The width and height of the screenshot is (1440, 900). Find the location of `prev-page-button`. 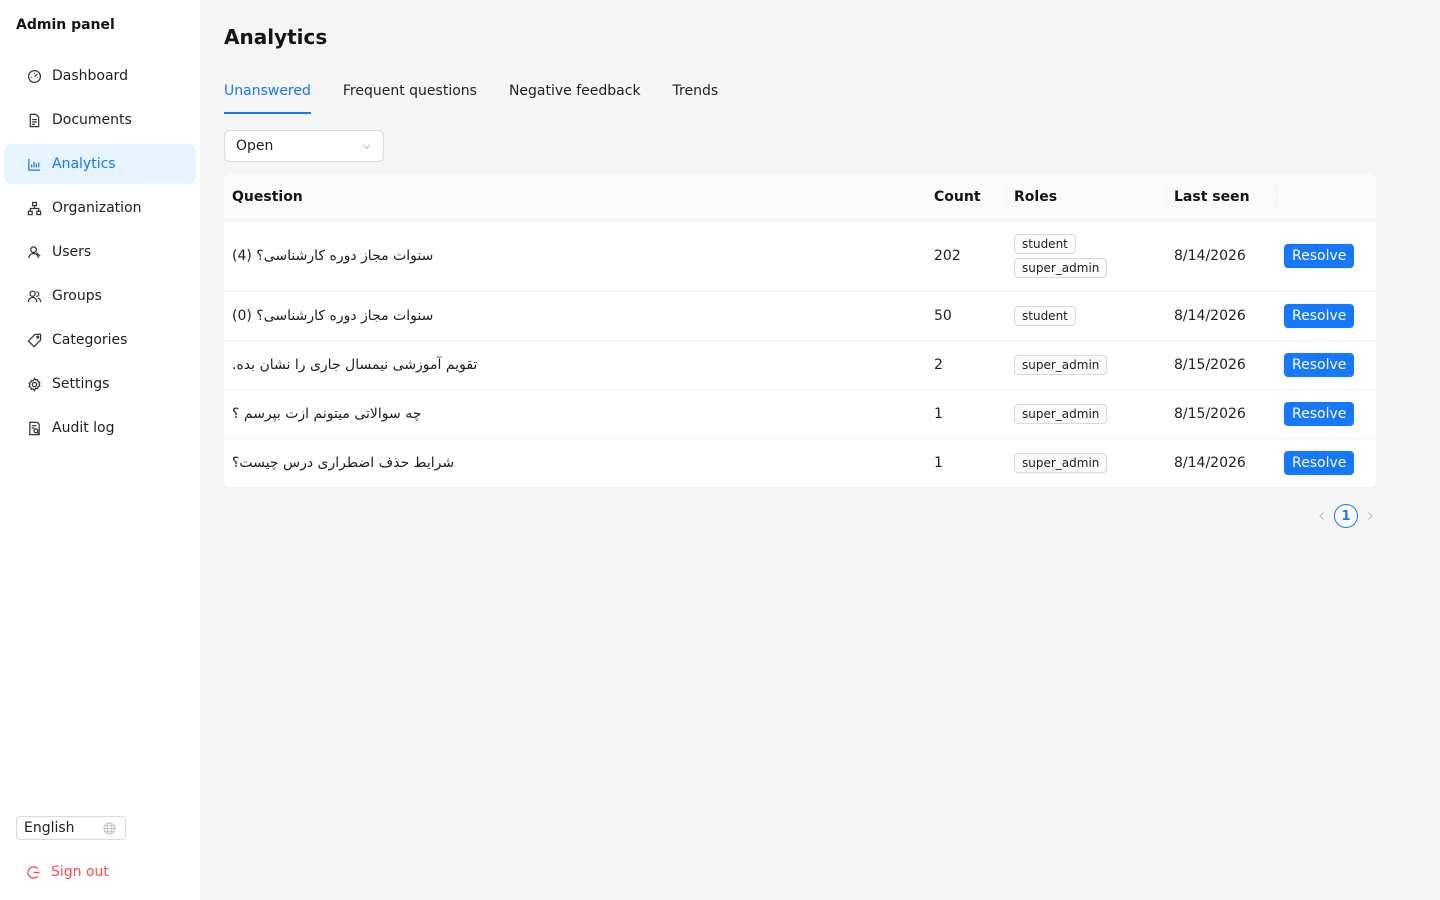

prev-page-button is located at coordinates (1322, 516).